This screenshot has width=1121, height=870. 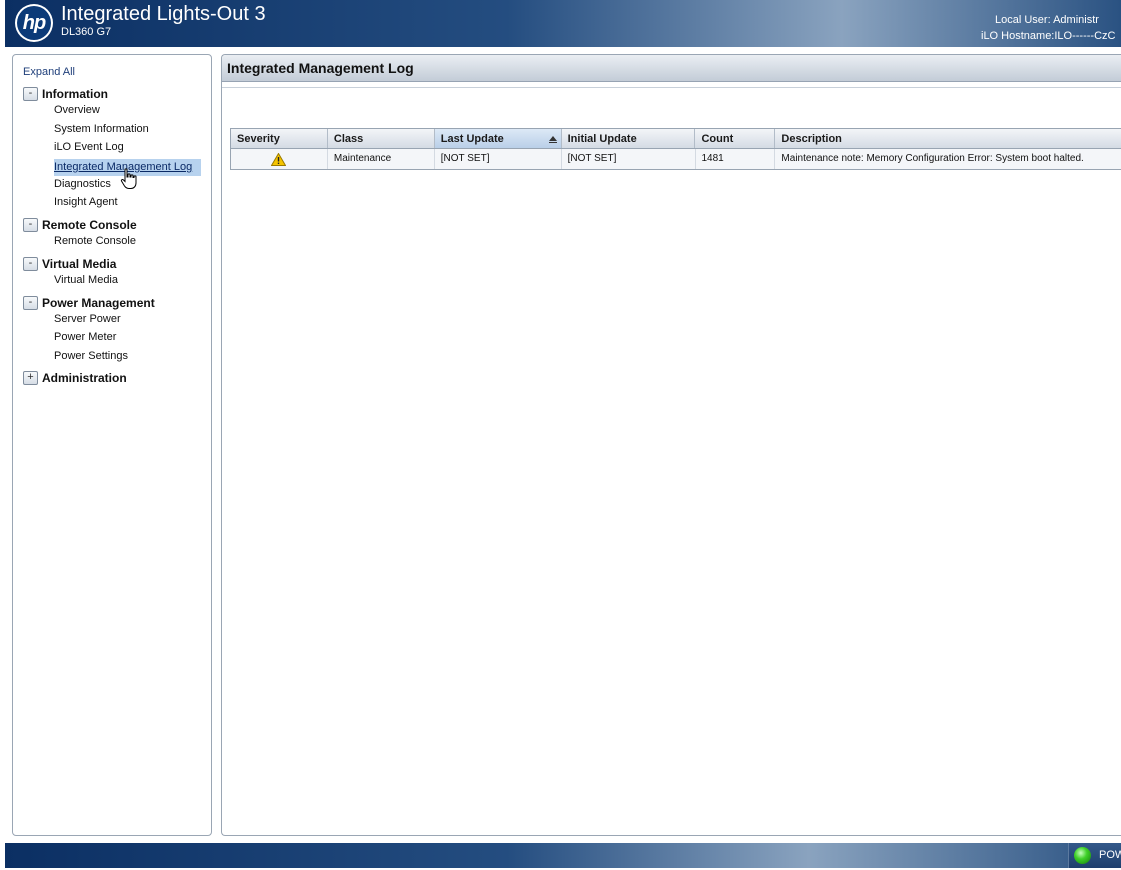 What do you see at coordinates (1110, 855) in the screenshot?
I see `power-label: POW` at bounding box center [1110, 855].